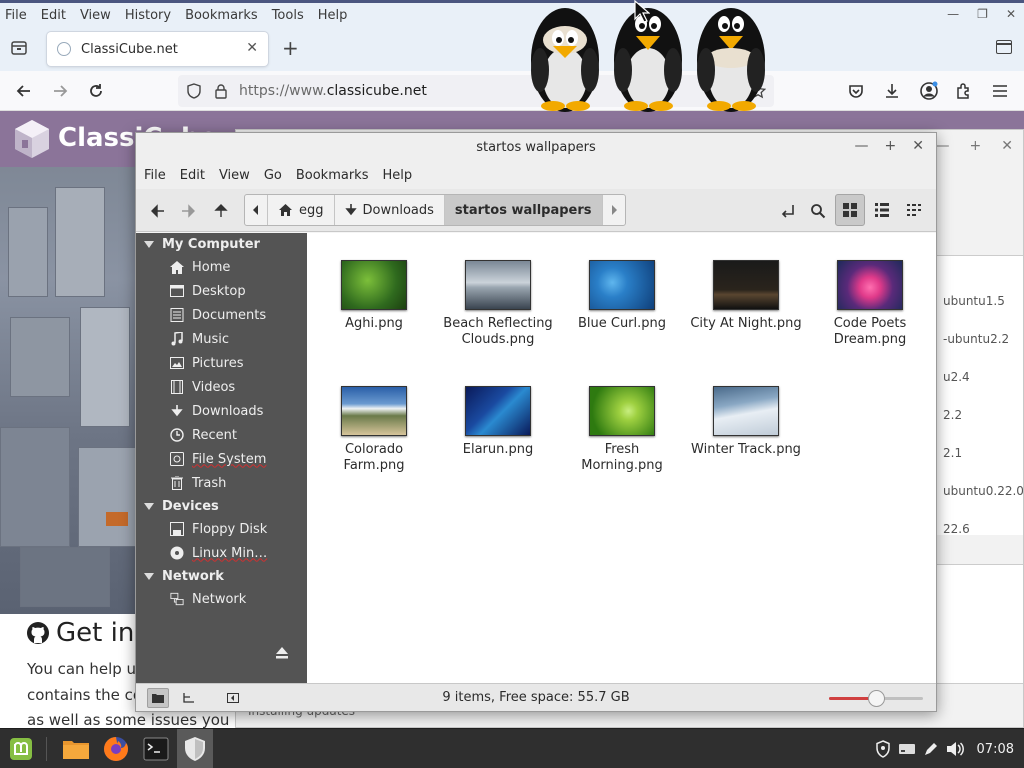 This screenshot has width=1024, height=768. What do you see at coordinates (21, 748) in the screenshot?
I see `mint-menu-icon` at bounding box center [21, 748].